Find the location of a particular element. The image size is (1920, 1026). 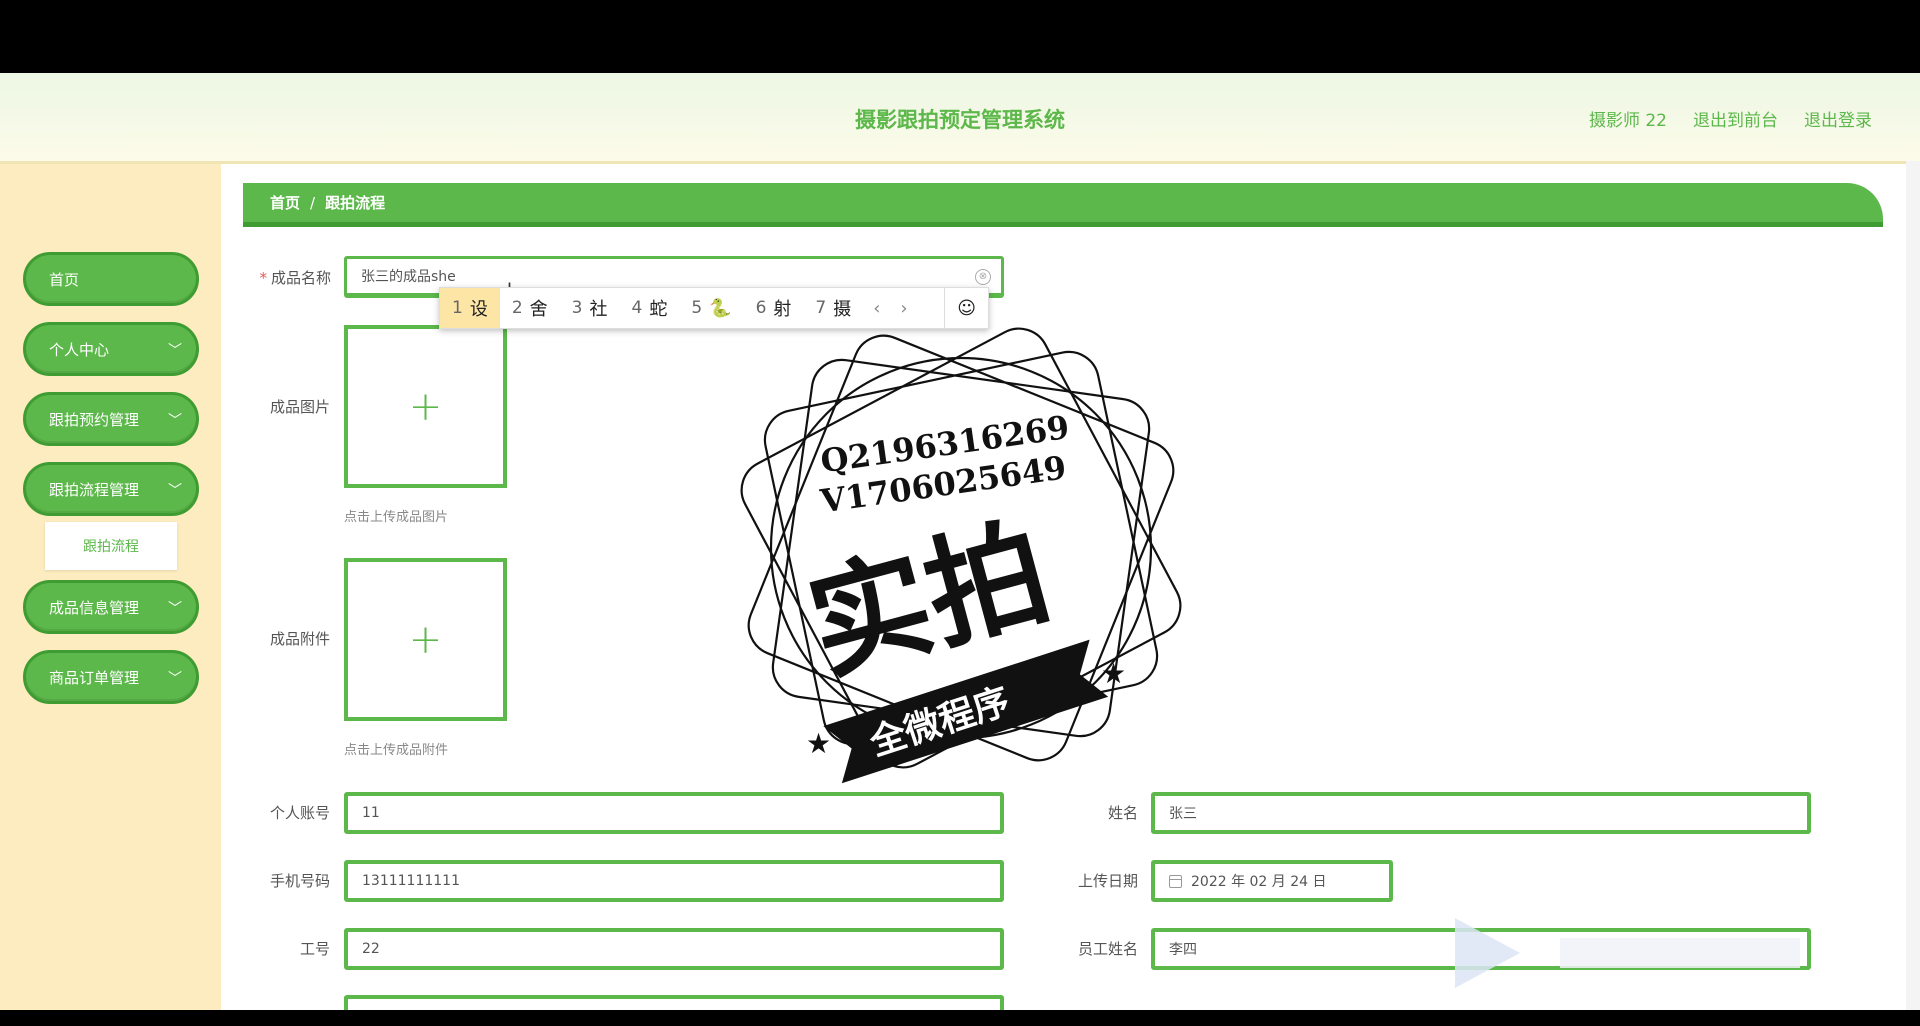

product-name-label-text: 成品名称 is located at coordinates (300, 278).